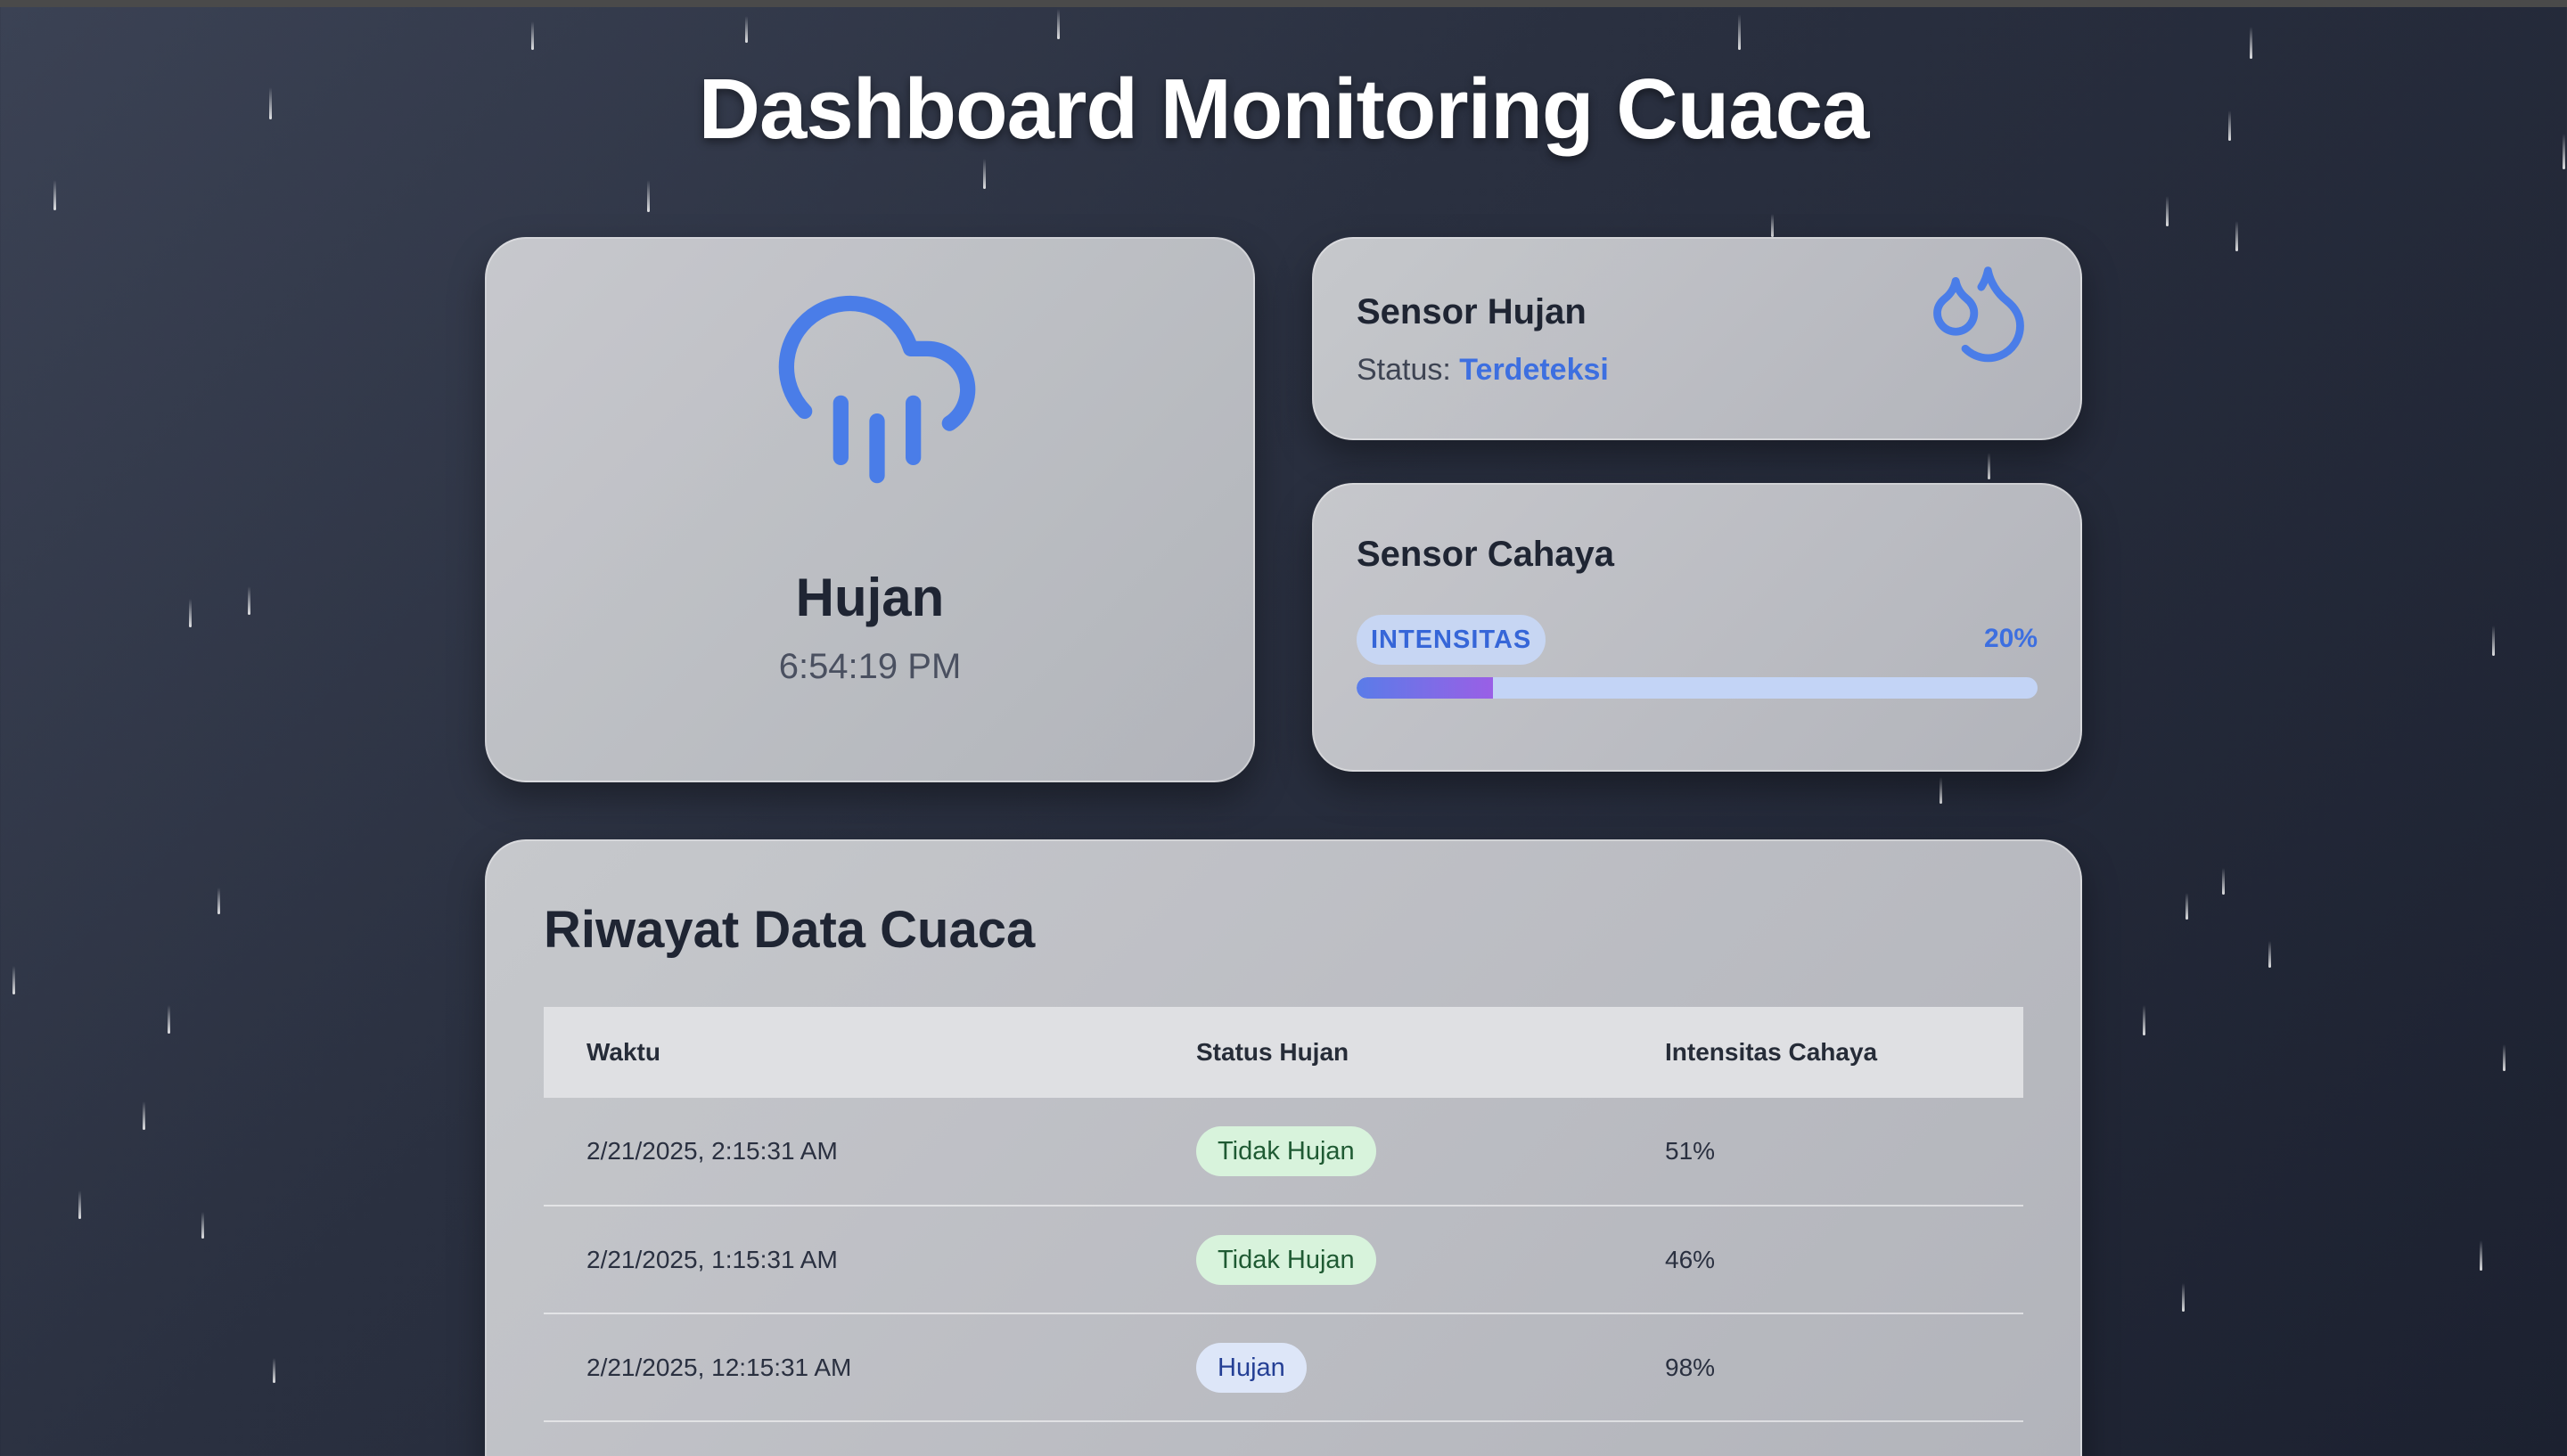 This screenshot has height=1456, width=2567. Describe the element at coordinates (1284, 109) in the screenshot. I see `page-title: Dashboard Monitoring Cuaca` at that location.